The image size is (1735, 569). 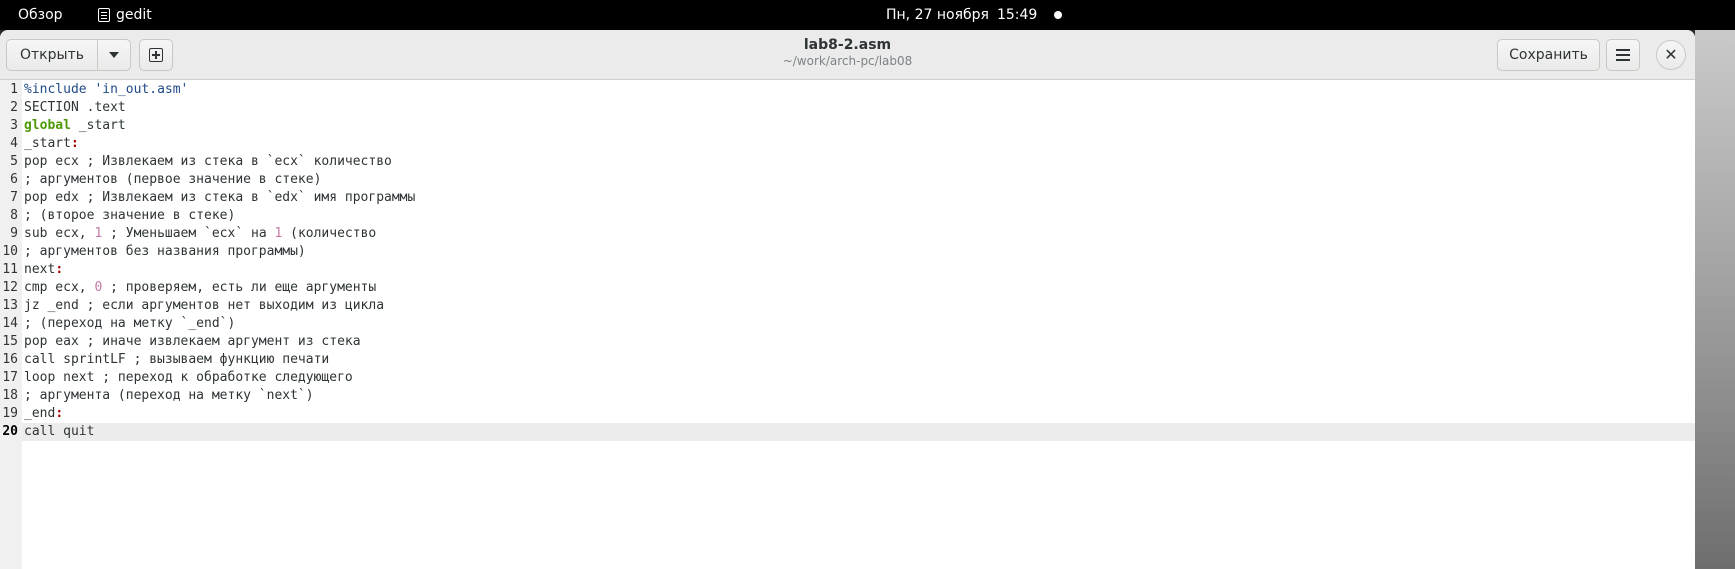 I want to click on code-text: _end:, so click(x=40, y=414).